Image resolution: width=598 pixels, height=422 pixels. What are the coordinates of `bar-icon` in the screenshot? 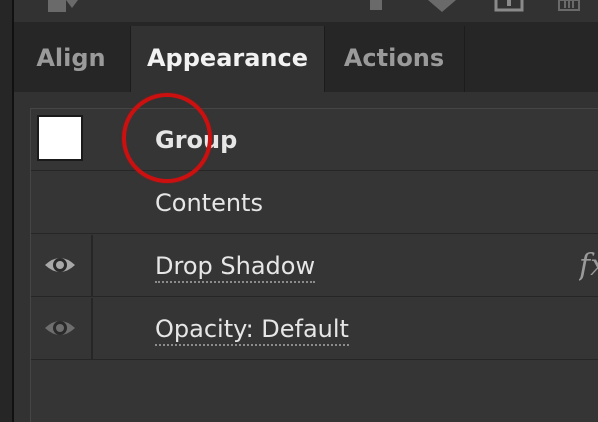 It's located at (376, 5).